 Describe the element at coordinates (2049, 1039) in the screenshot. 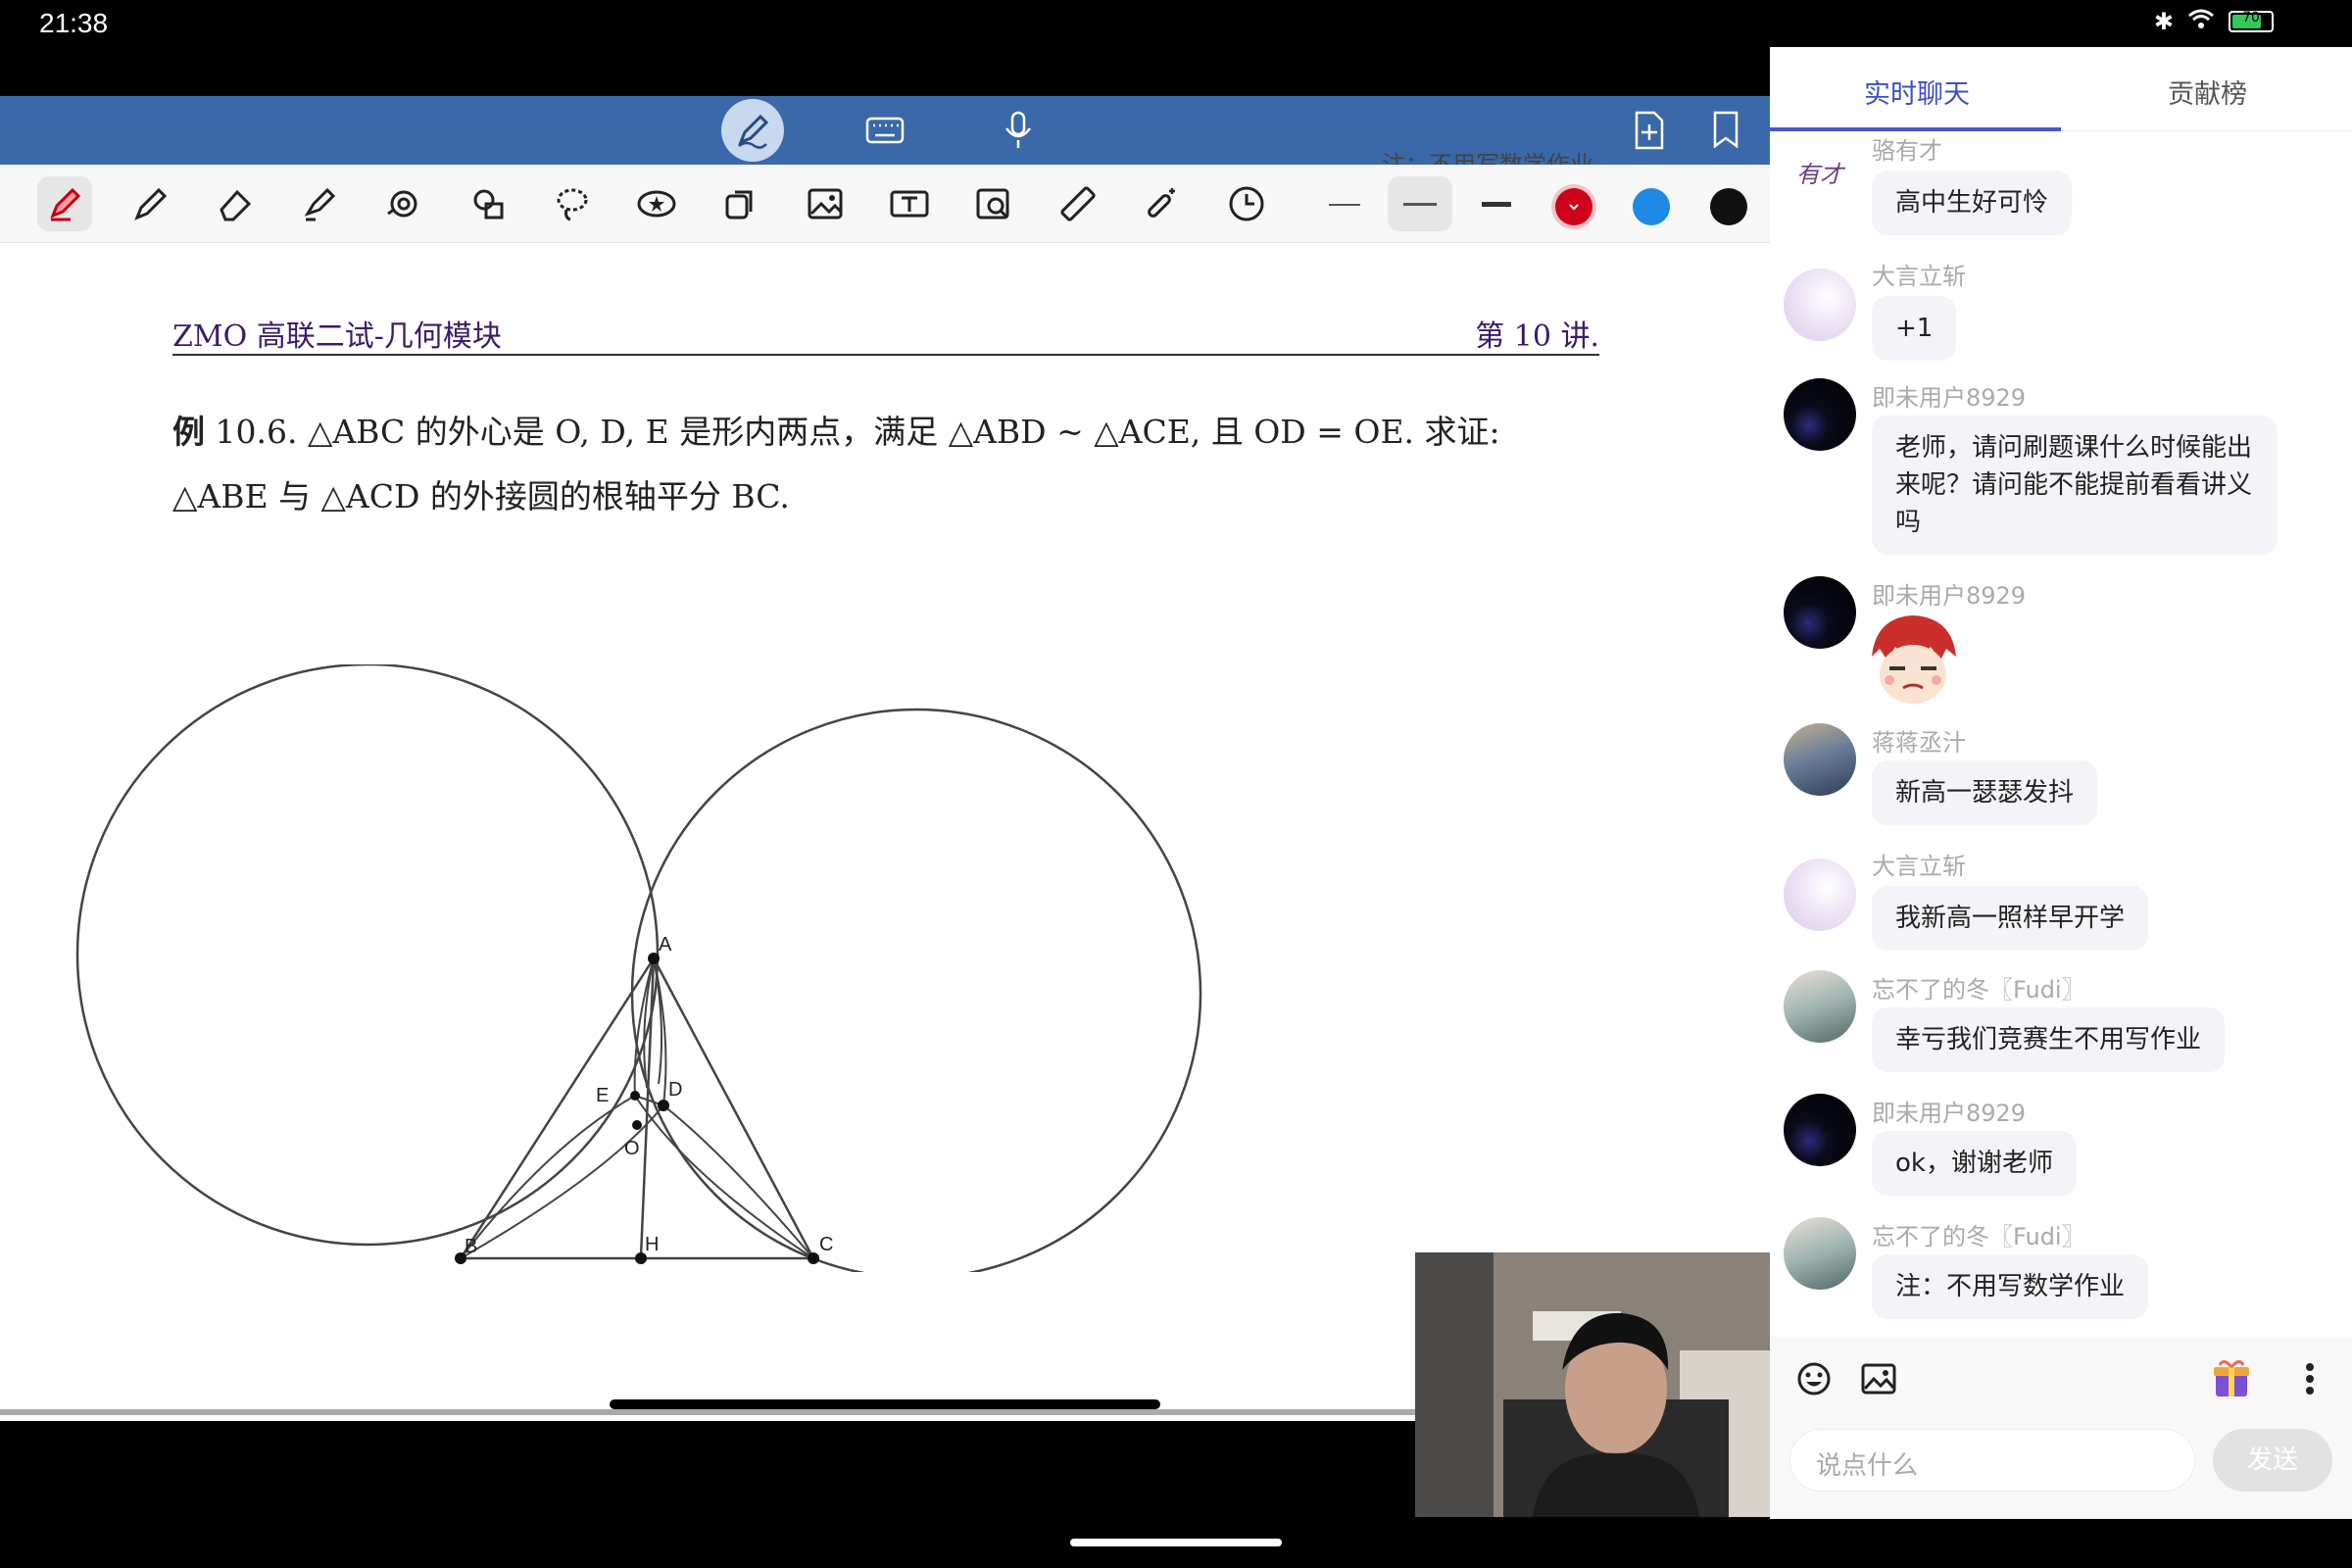

I see `message-bubble: 幸亏我们竞赛生不用写作业` at that location.